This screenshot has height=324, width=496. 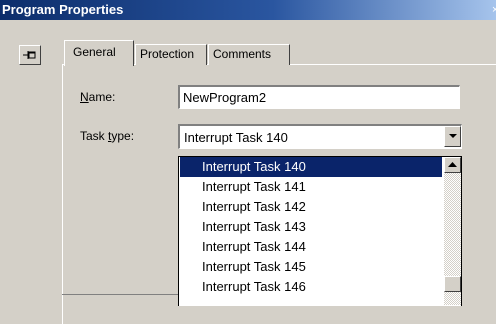 I want to click on name-input, so click(x=319, y=97).